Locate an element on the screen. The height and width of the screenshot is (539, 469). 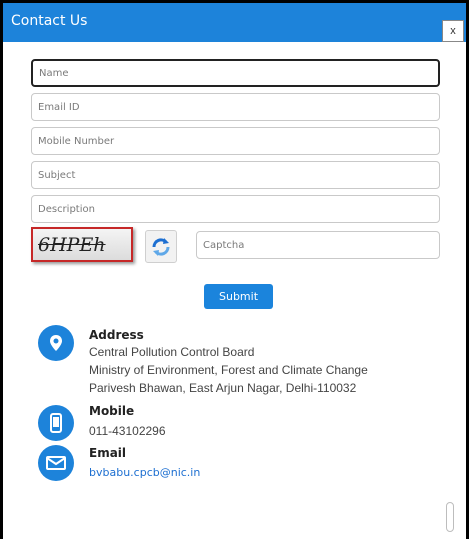
email-title: Email is located at coordinates (108, 453).